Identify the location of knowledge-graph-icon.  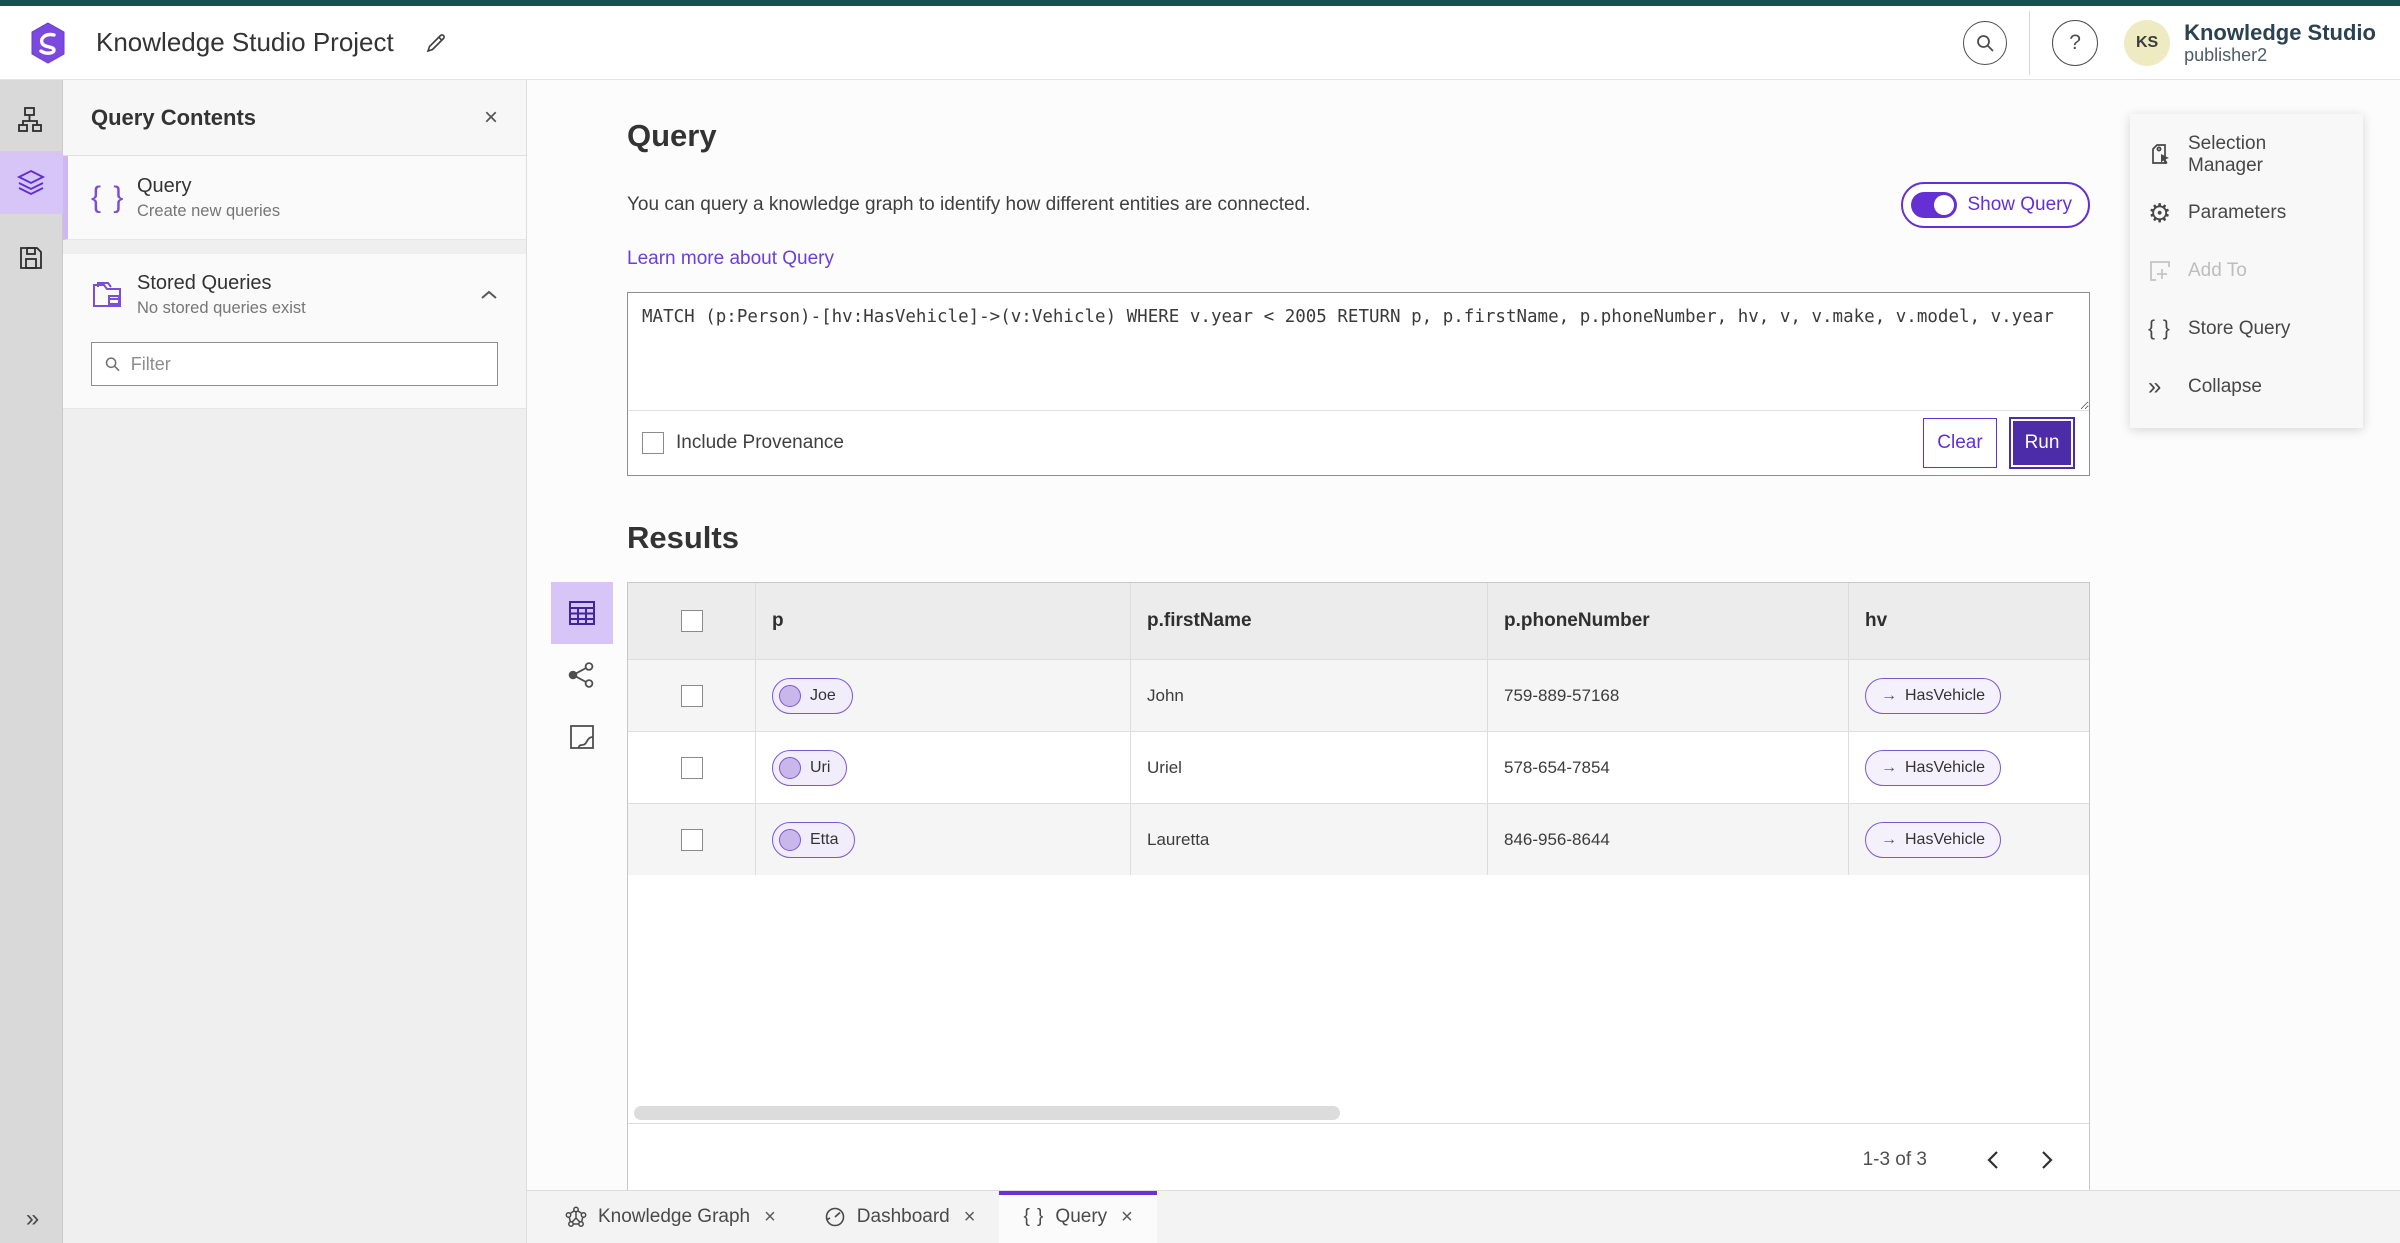
(576, 1217).